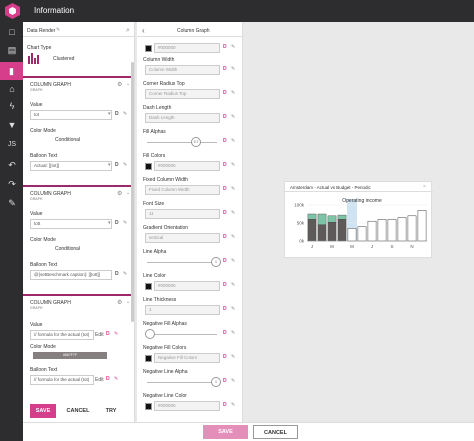 This screenshot has width=474, height=441. I want to click on color-mode-swatch: #867F7F, so click(70, 355).